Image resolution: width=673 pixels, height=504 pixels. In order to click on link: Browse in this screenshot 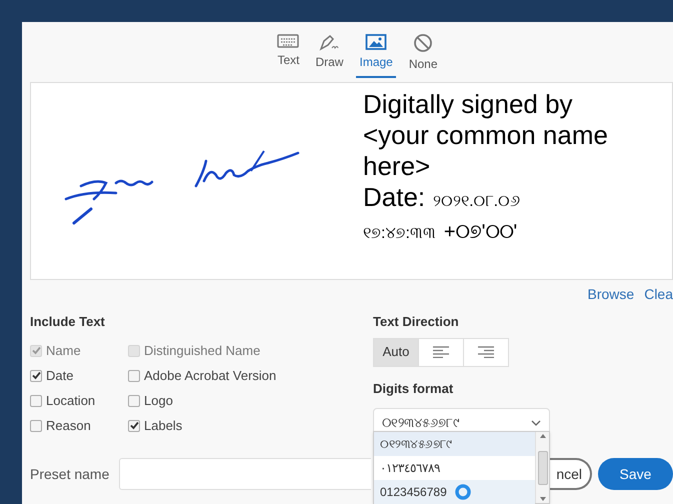, I will do `click(611, 294)`.